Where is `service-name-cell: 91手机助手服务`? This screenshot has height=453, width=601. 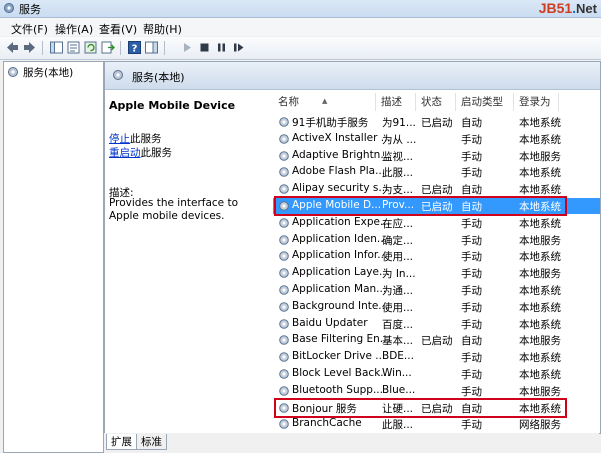
service-name-cell: 91手机助手服务 is located at coordinates (330, 123).